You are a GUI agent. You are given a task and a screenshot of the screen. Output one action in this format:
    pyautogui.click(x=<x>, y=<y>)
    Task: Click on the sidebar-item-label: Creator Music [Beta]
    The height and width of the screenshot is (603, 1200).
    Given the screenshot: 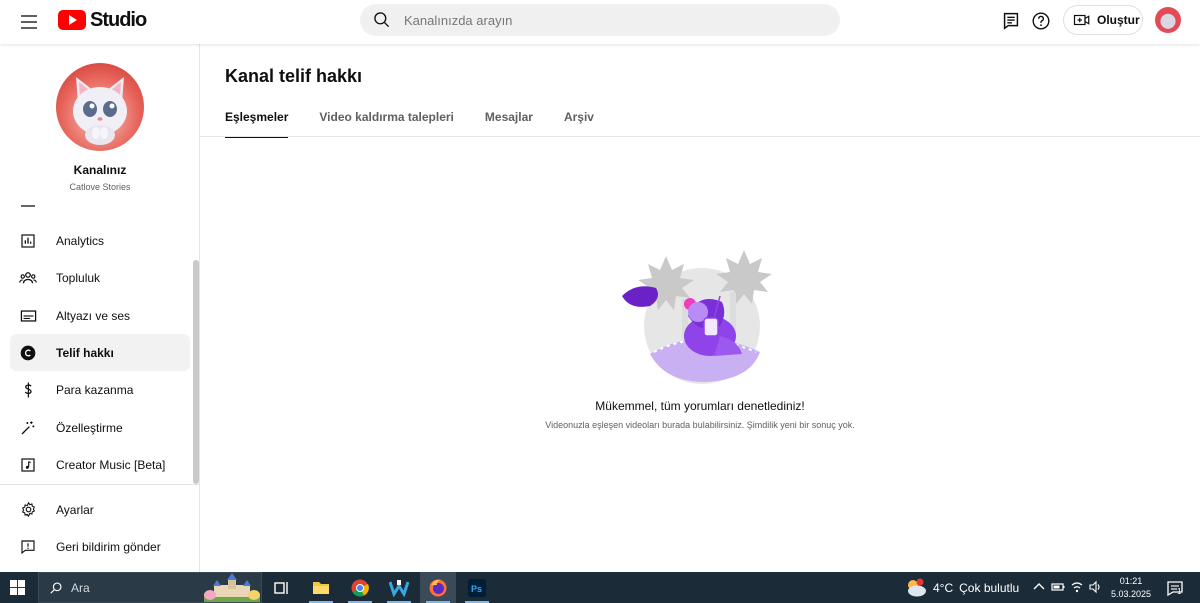 What is the action you would take?
    pyautogui.click(x=111, y=464)
    